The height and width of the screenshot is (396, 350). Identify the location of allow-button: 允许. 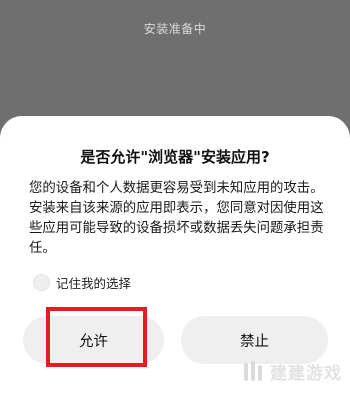
(93, 340).